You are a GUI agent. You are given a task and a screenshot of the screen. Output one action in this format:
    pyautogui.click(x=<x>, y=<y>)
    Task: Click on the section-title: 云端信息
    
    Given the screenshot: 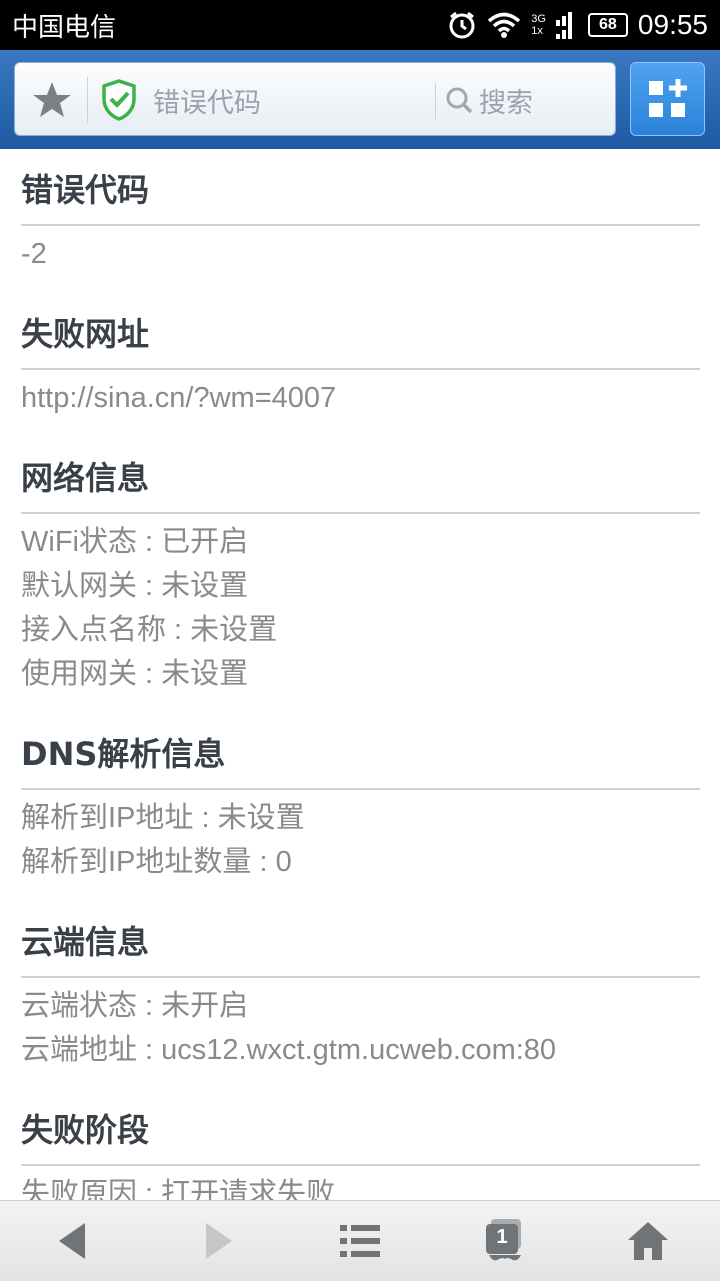 What is the action you would take?
    pyautogui.click(x=85, y=942)
    